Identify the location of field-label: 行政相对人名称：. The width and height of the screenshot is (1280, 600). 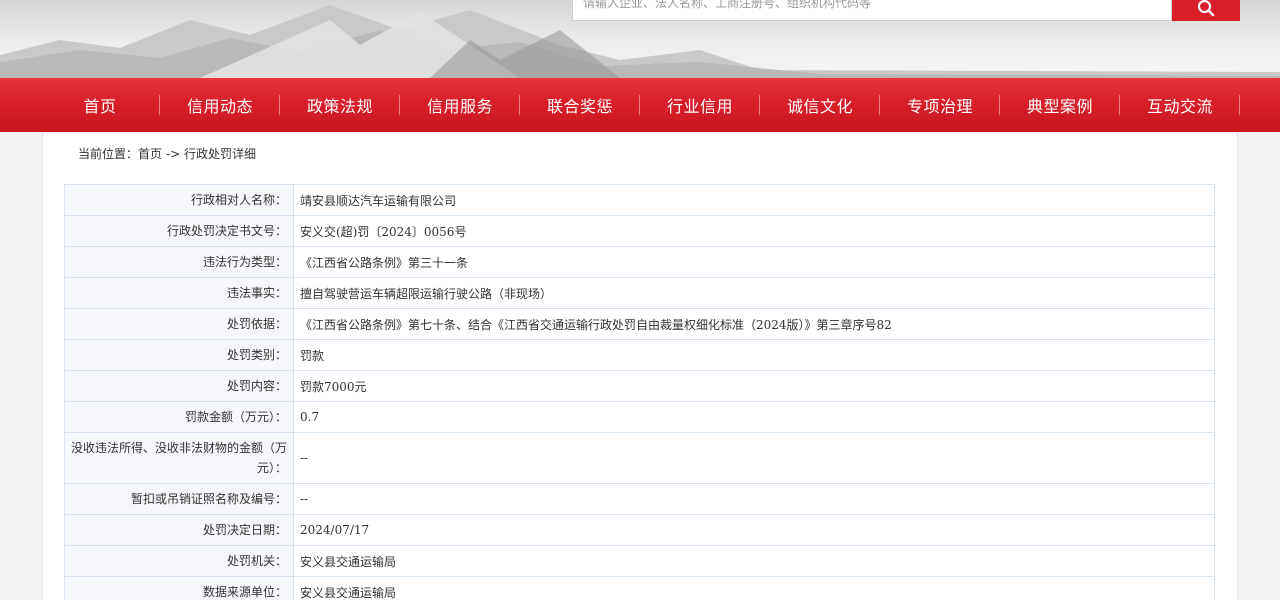
(179, 200).